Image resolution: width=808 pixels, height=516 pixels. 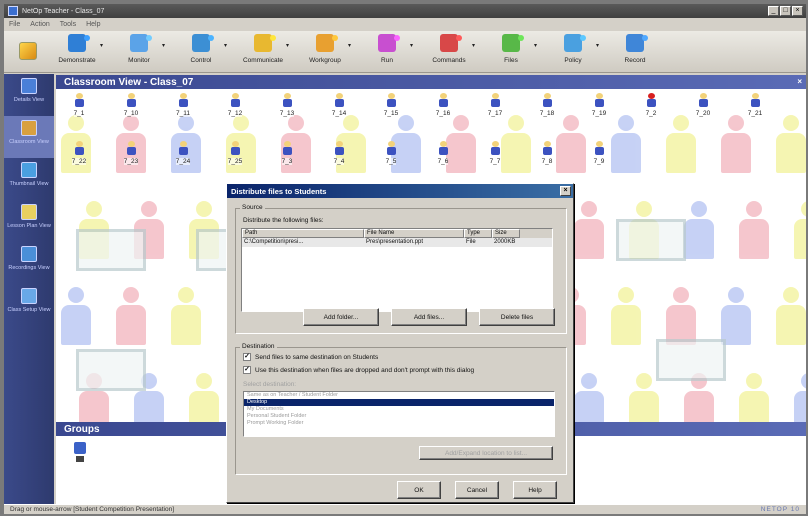 What do you see at coordinates (651, 110) in the screenshot?
I see `student-computer: 7_2` at bounding box center [651, 110].